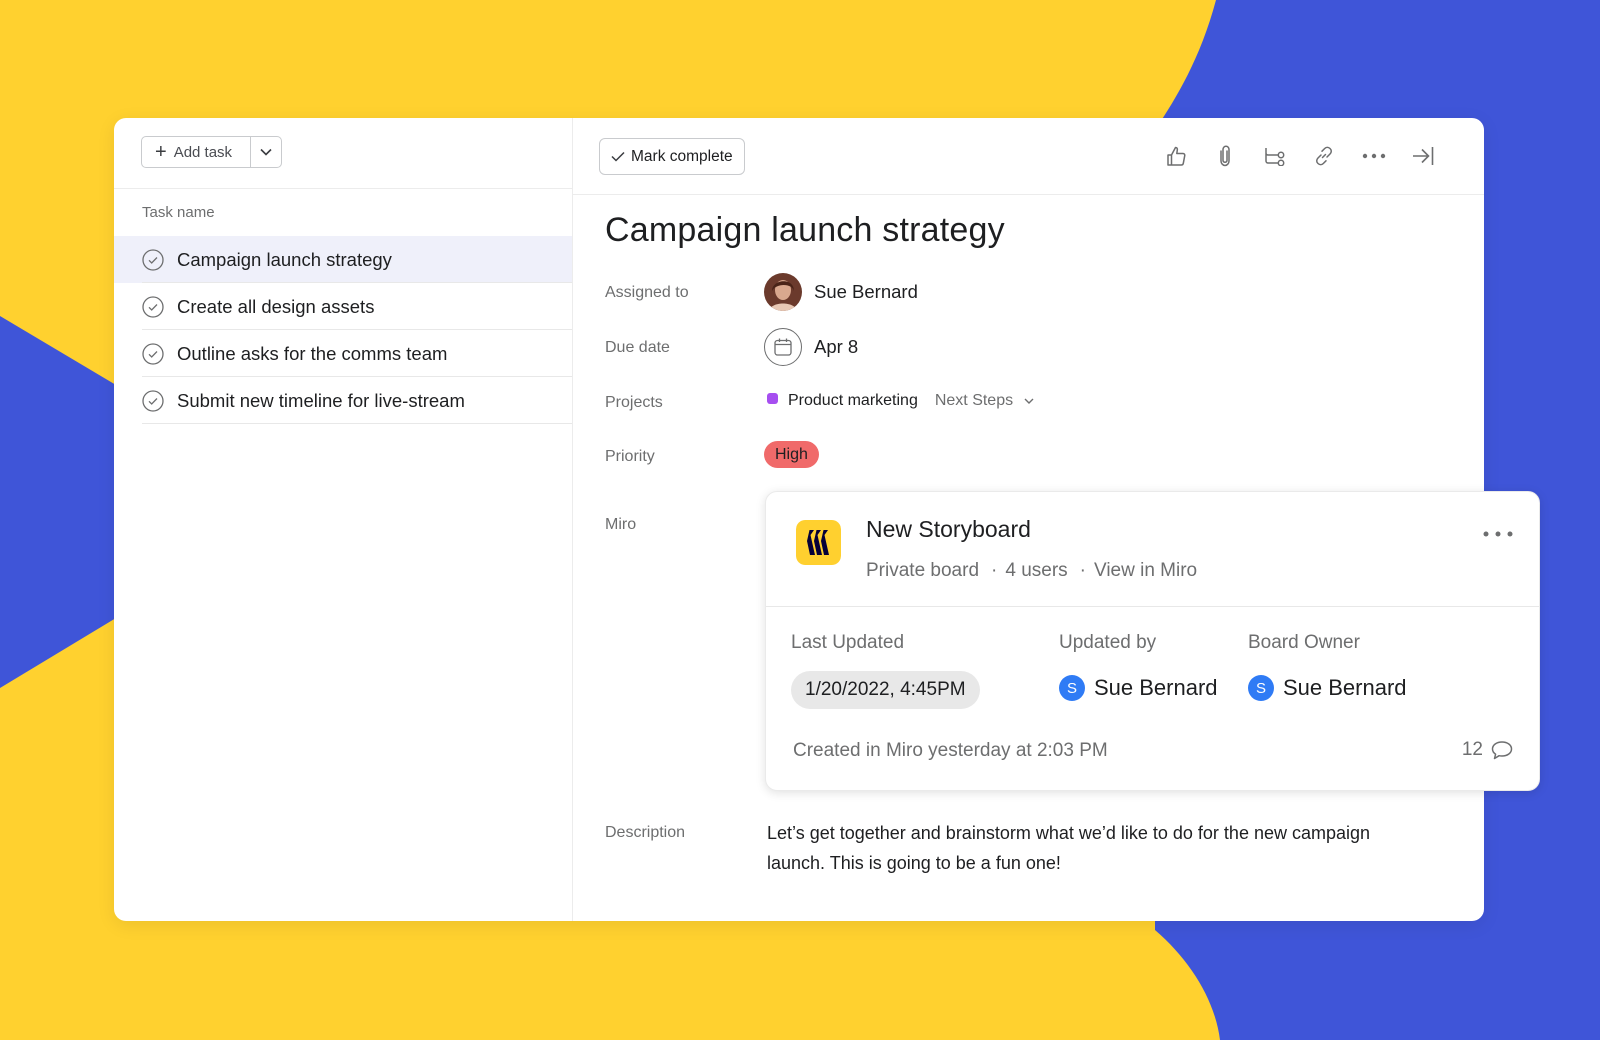  I want to click on close-pane-icon, so click(1423, 156).